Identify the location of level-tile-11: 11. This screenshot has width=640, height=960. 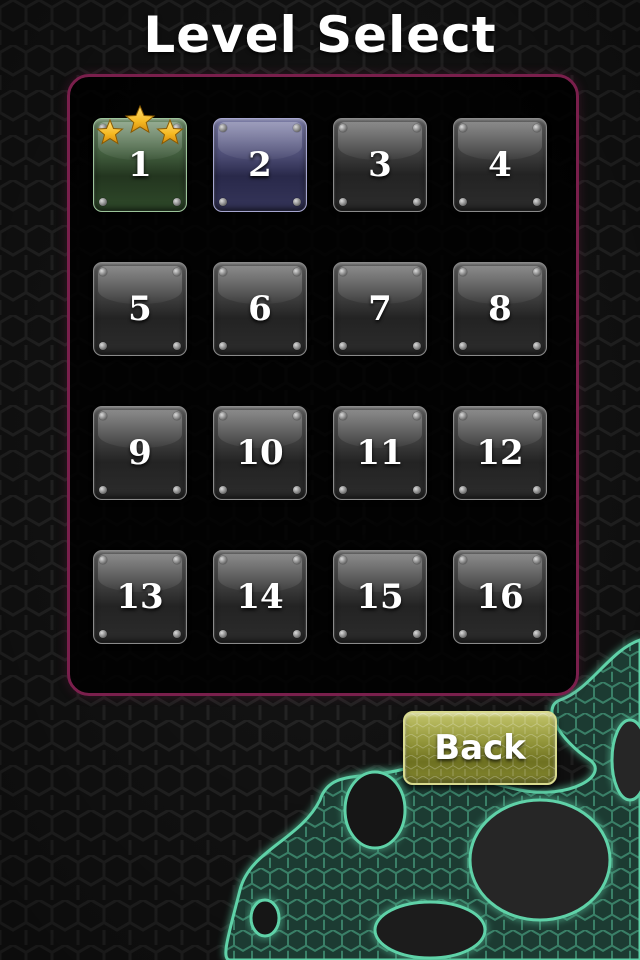
(380, 453).